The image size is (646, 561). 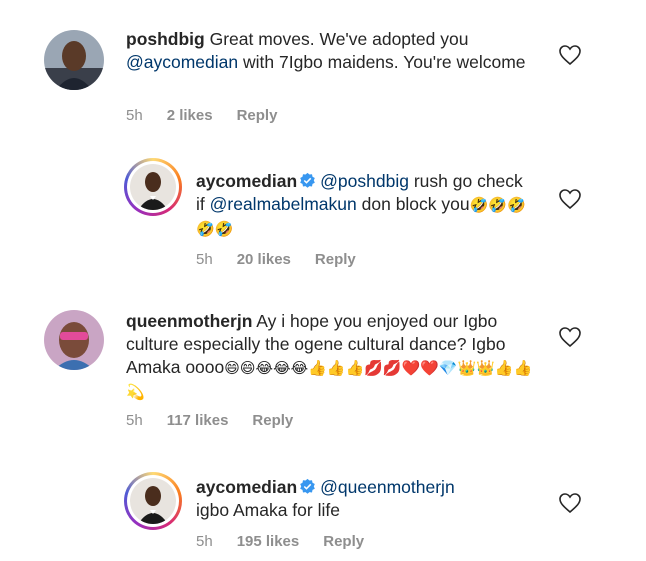 I want to click on username: poshdbig, so click(x=165, y=39).